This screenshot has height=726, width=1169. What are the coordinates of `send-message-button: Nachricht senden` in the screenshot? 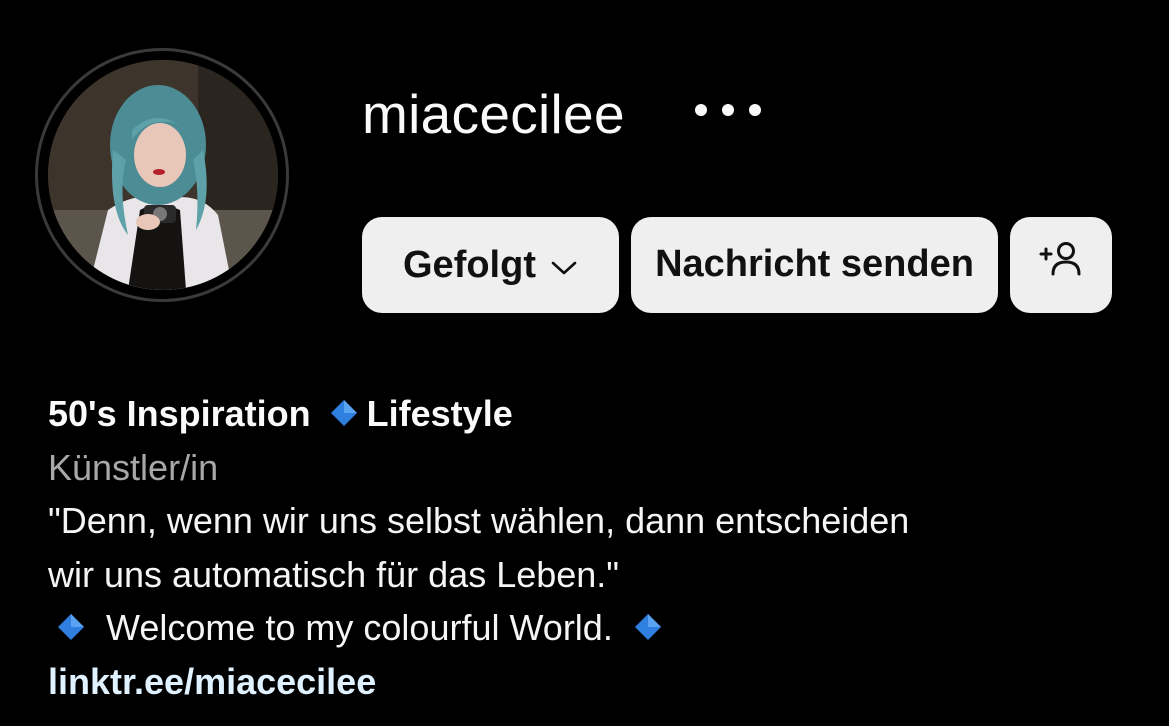 It's located at (814, 265).